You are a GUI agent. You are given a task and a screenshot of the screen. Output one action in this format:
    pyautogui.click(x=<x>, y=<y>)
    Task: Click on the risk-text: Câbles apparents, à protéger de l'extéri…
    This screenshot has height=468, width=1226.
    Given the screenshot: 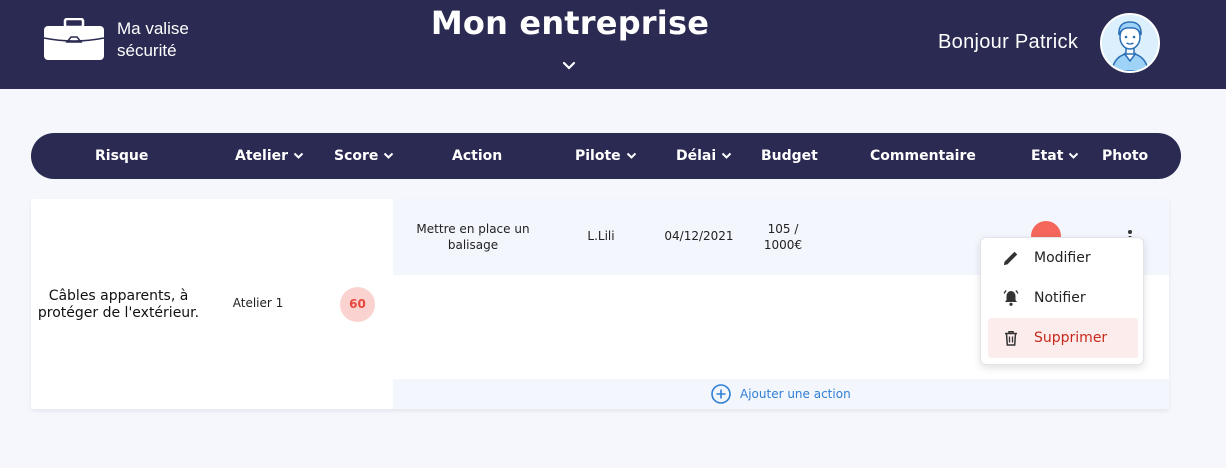 What is the action you would take?
    pyautogui.click(x=118, y=304)
    